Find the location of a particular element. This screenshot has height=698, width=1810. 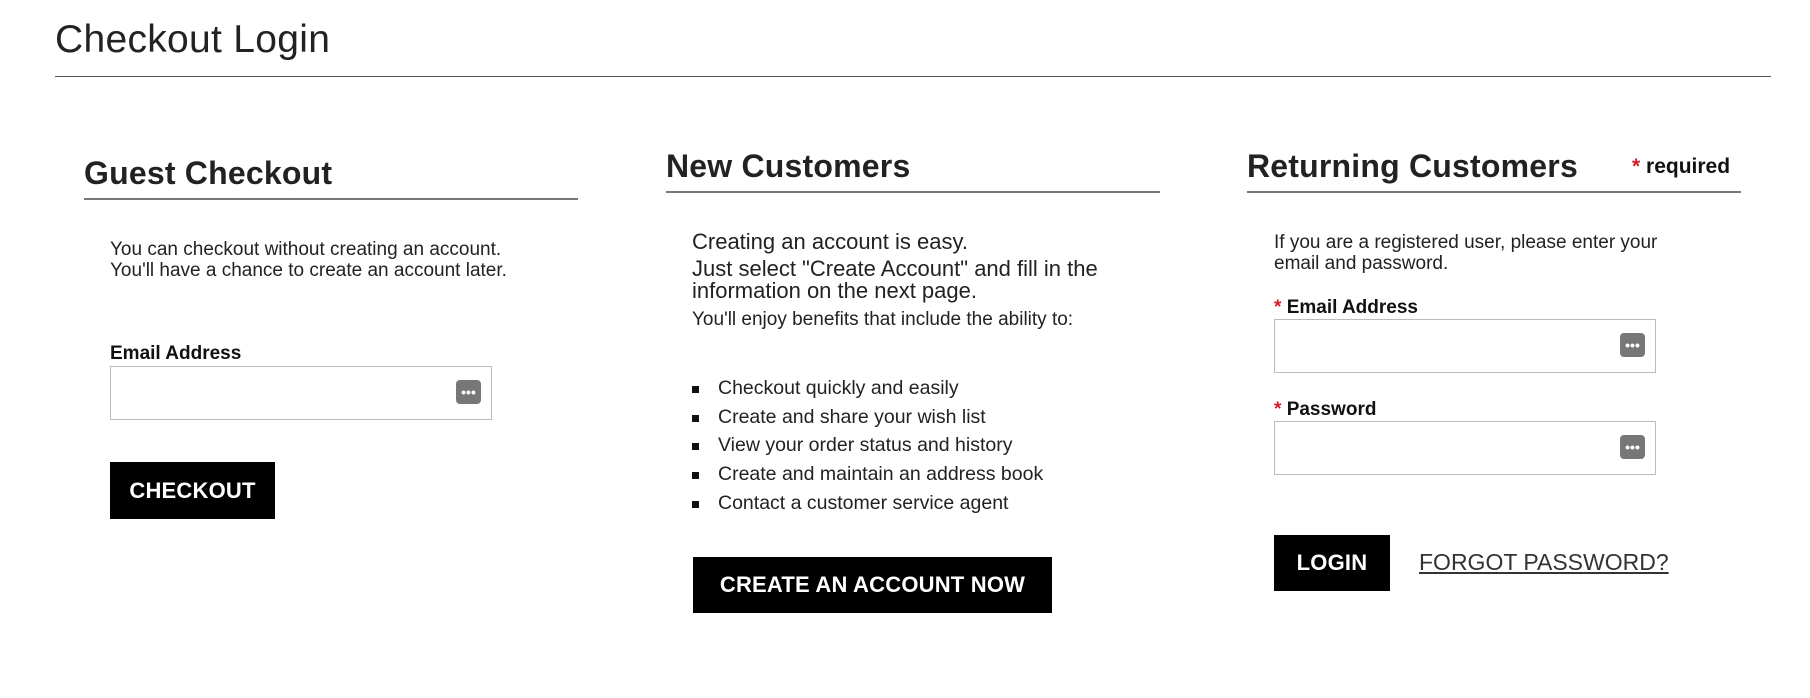

list-item: Checkout quickly and easily is located at coordinates (867, 388).